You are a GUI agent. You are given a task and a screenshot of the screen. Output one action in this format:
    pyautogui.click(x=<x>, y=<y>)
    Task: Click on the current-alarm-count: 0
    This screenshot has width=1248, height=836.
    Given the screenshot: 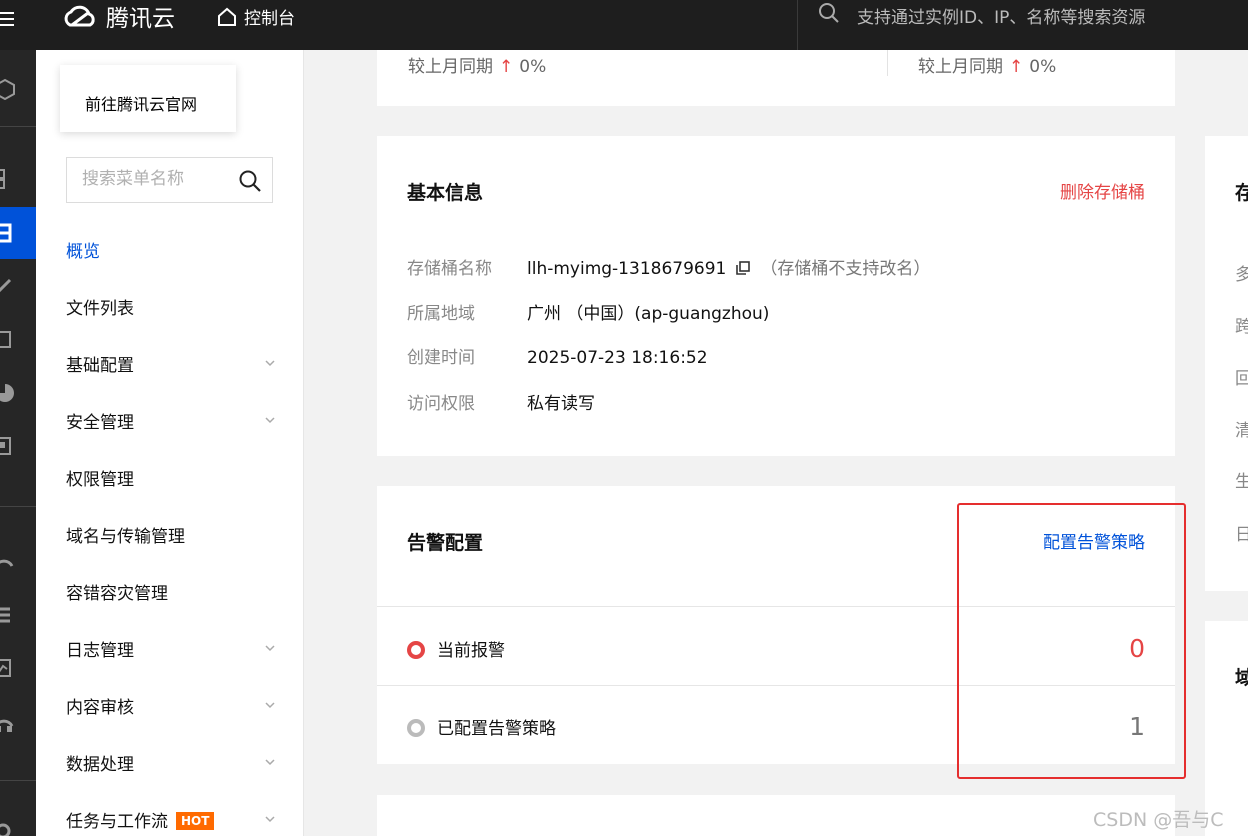 What is the action you would take?
    pyautogui.click(x=1137, y=648)
    